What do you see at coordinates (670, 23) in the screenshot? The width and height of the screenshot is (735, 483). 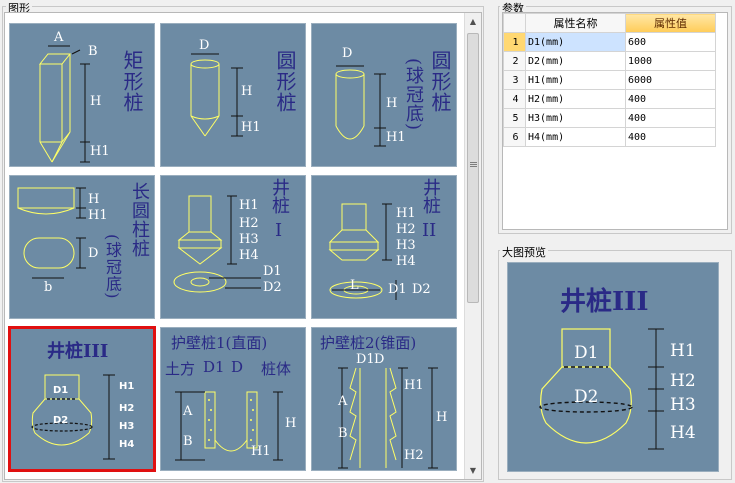 I see `column-header-value: 属性值` at bounding box center [670, 23].